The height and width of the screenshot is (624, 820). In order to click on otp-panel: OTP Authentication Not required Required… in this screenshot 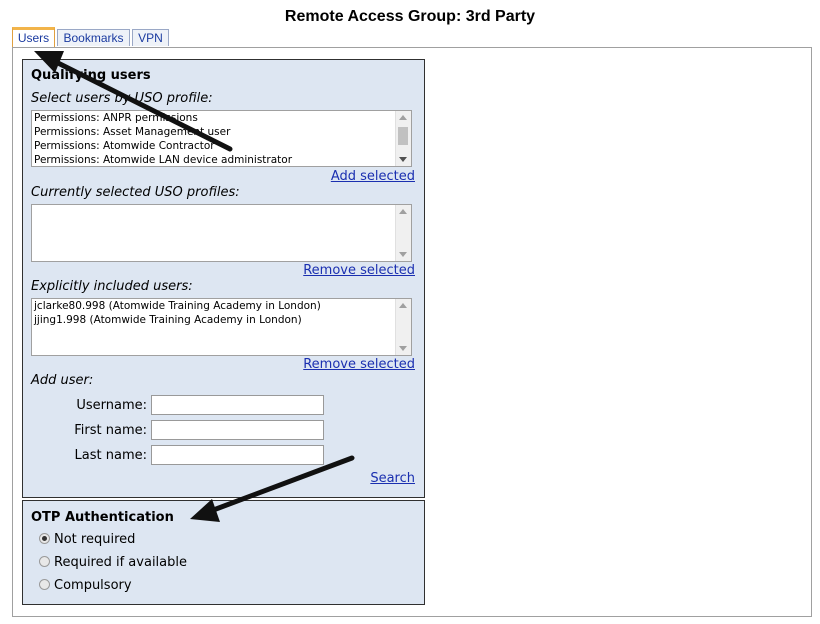, I will do `click(223, 552)`.